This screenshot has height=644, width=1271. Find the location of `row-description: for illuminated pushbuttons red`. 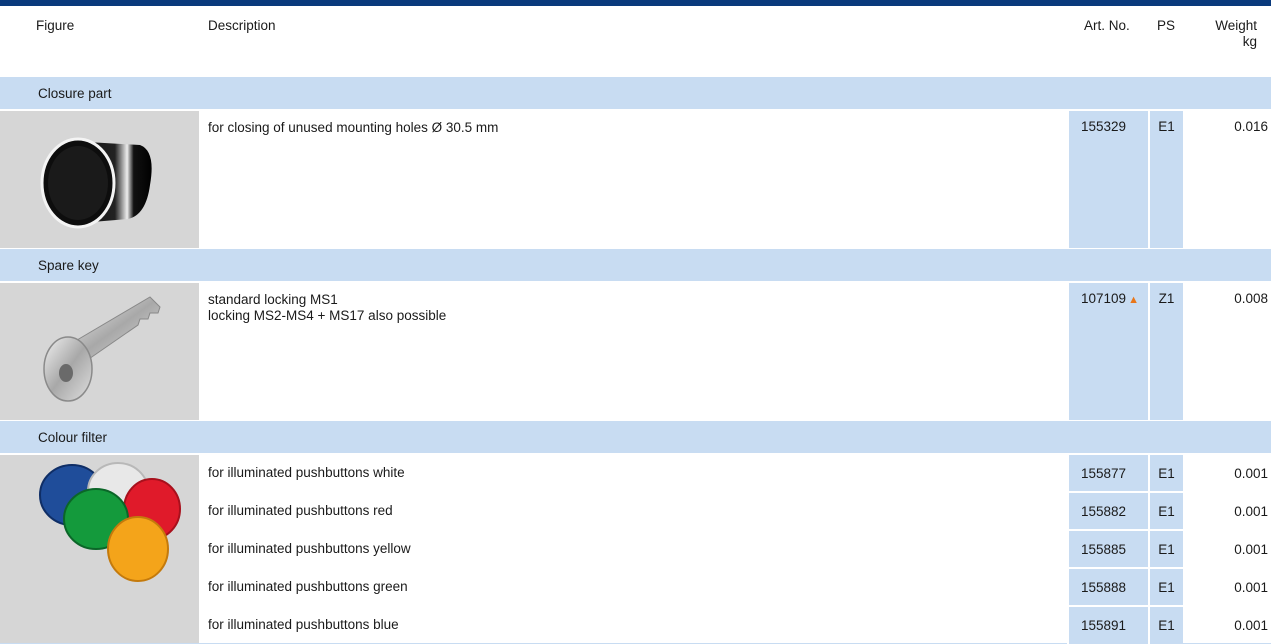

row-description: for illuminated pushbuttons red is located at coordinates (633, 511).